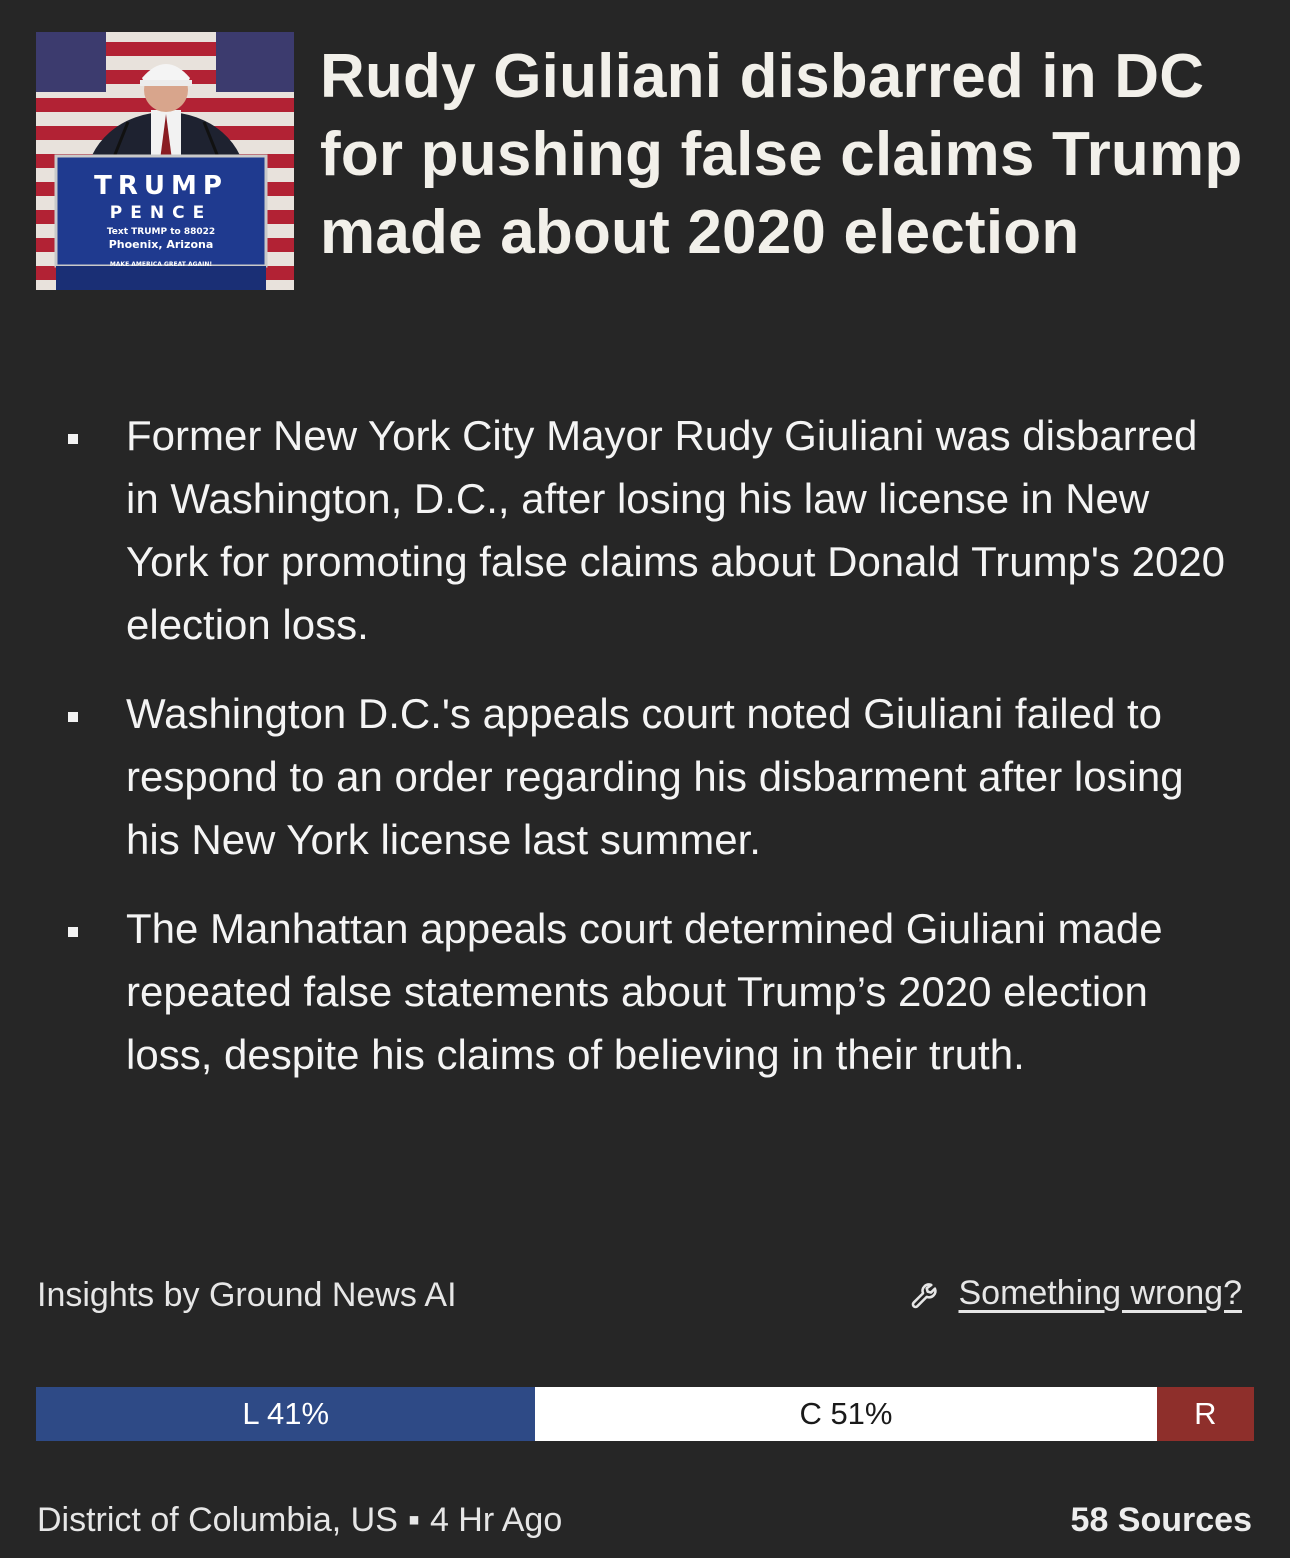  What do you see at coordinates (161, 244) in the screenshot?
I see `podium-text-location: Phoenix, Arizona` at bounding box center [161, 244].